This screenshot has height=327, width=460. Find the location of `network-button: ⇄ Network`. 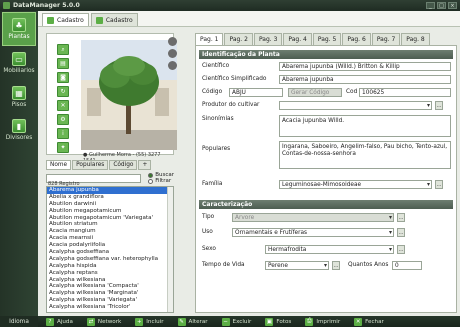

network-button: ⇄ Network is located at coordinates (104, 321).